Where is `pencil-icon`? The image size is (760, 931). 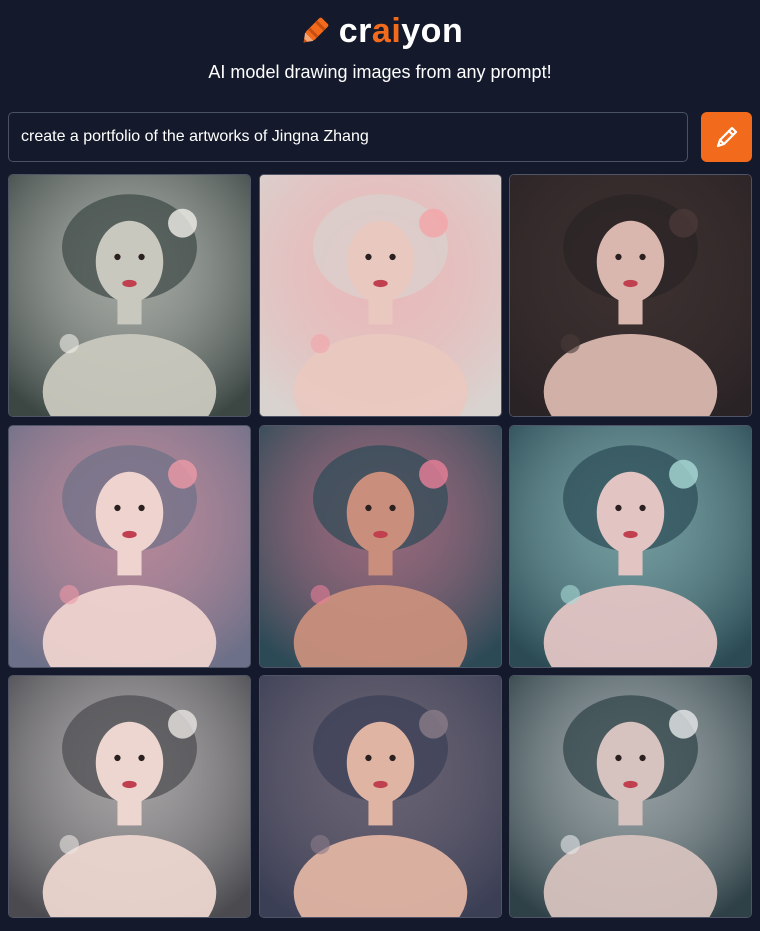
pencil-icon is located at coordinates (726, 137).